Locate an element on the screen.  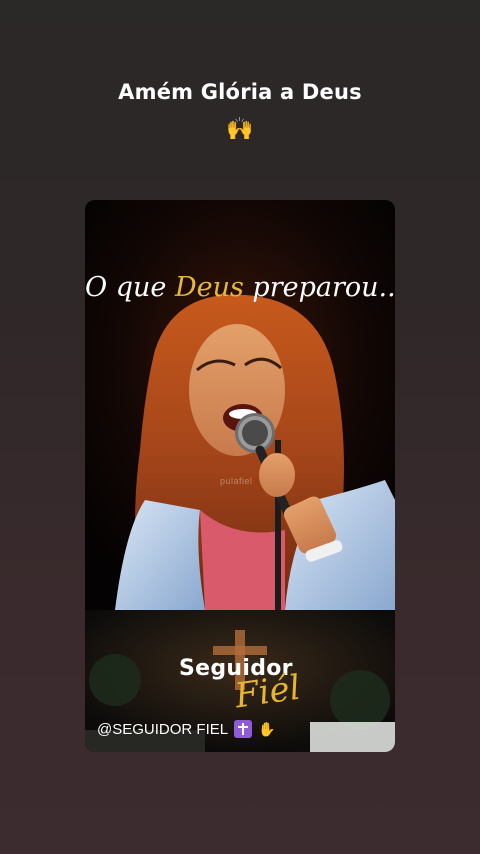
praying-hands-icon: ✋ is located at coordinates (267, 729).